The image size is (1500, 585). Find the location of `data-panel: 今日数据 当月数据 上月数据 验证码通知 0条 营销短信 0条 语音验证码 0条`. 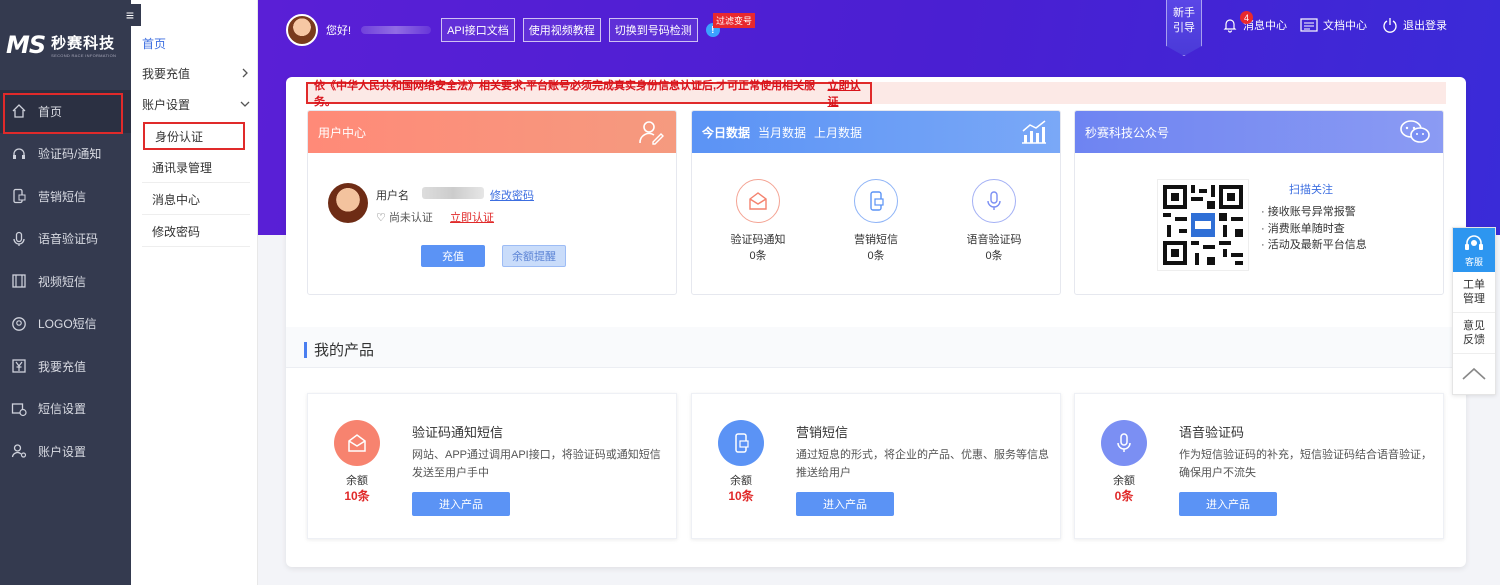

data-panel: 今日数据 当月数据 上月数据 验证码通知 0条 营销短信 0条 语音验证码 0条 is located at coordinates (876, 202).